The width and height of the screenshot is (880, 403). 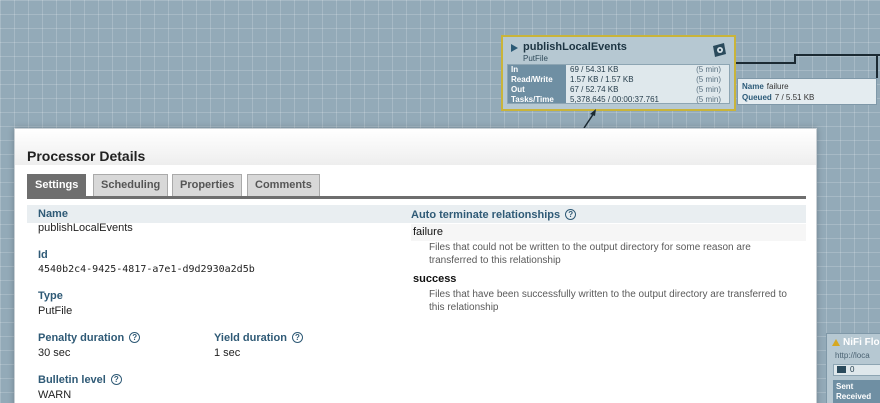 I want to click on connection-queued-row: Queued 7 / 5.51 KB, so click(x=778, y=97).